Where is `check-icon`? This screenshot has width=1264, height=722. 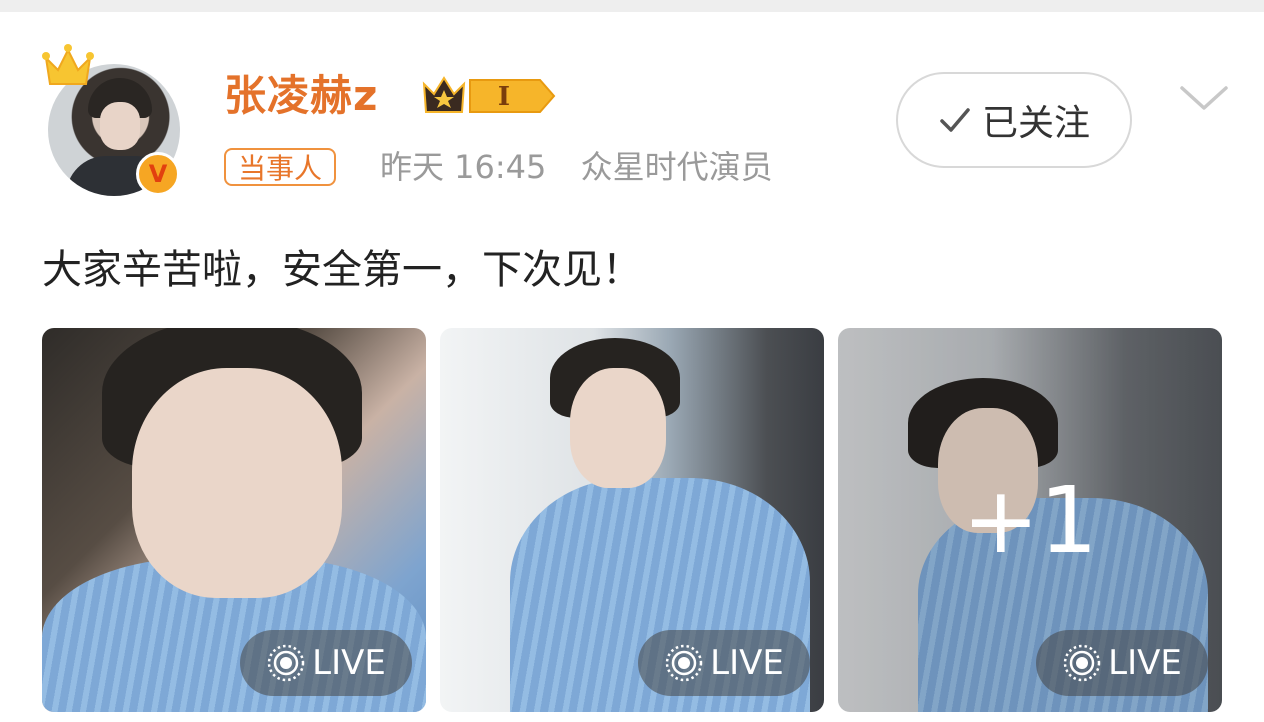 check-icon is located at coordinates (955, 120).